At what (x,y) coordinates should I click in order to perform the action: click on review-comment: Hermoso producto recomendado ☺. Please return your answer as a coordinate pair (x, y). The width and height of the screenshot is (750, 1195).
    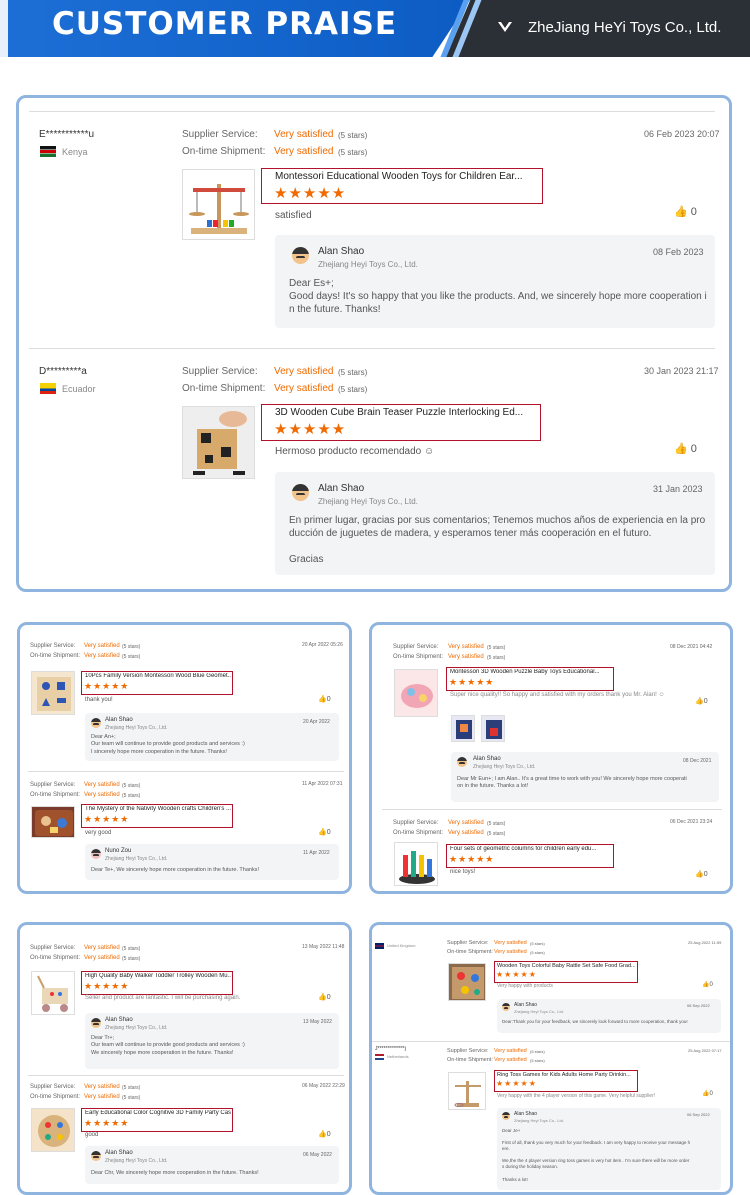
    Looking at the image, I should click on (355, 451).